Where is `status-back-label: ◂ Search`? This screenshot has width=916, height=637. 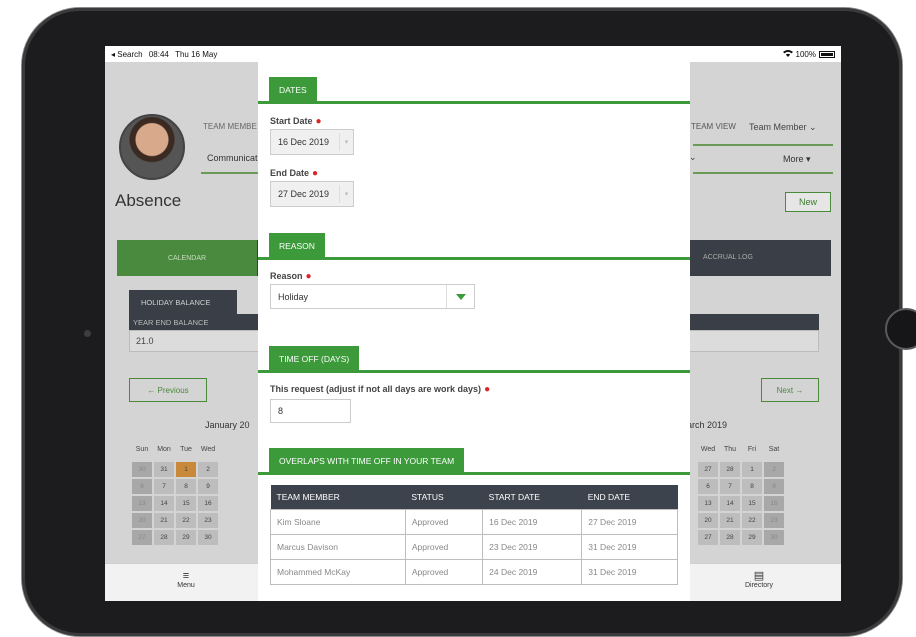
status-back-label: ◂ Search is located at coordinates (127, 54).